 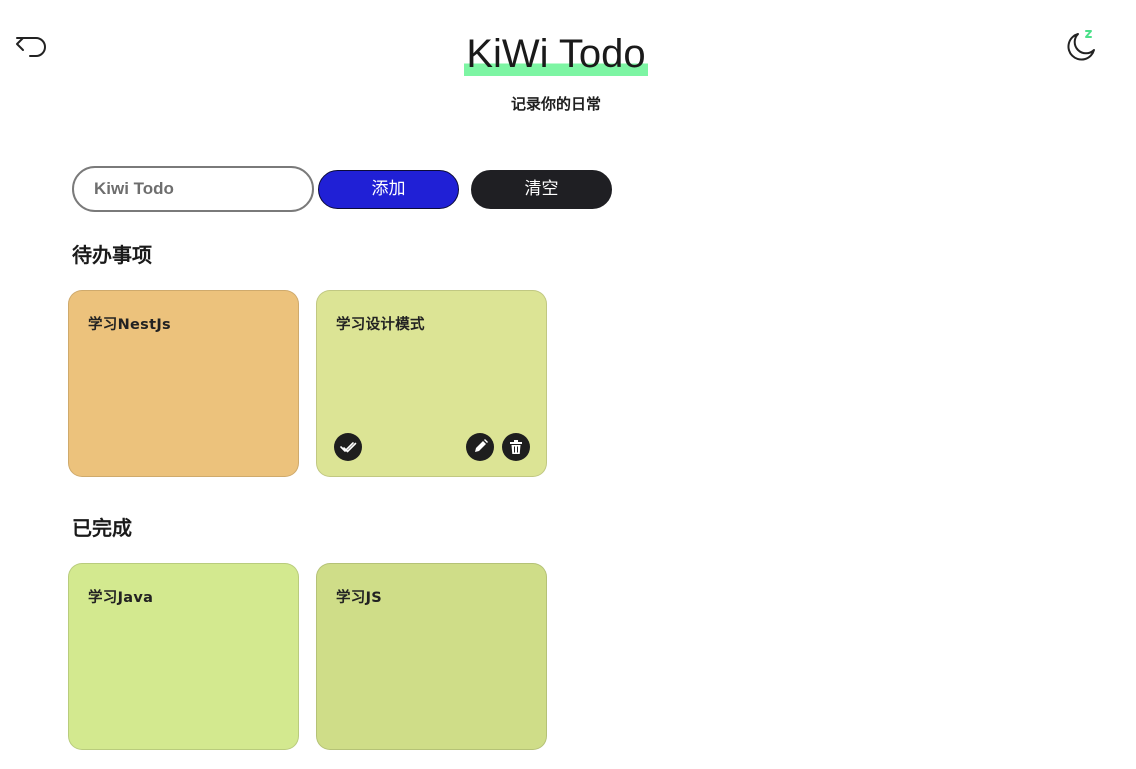 What do you see at coordinates (555, 104) in the screenshot?
I see `app-subtitle: 记录你的日常` at bounding box center [555, 104].